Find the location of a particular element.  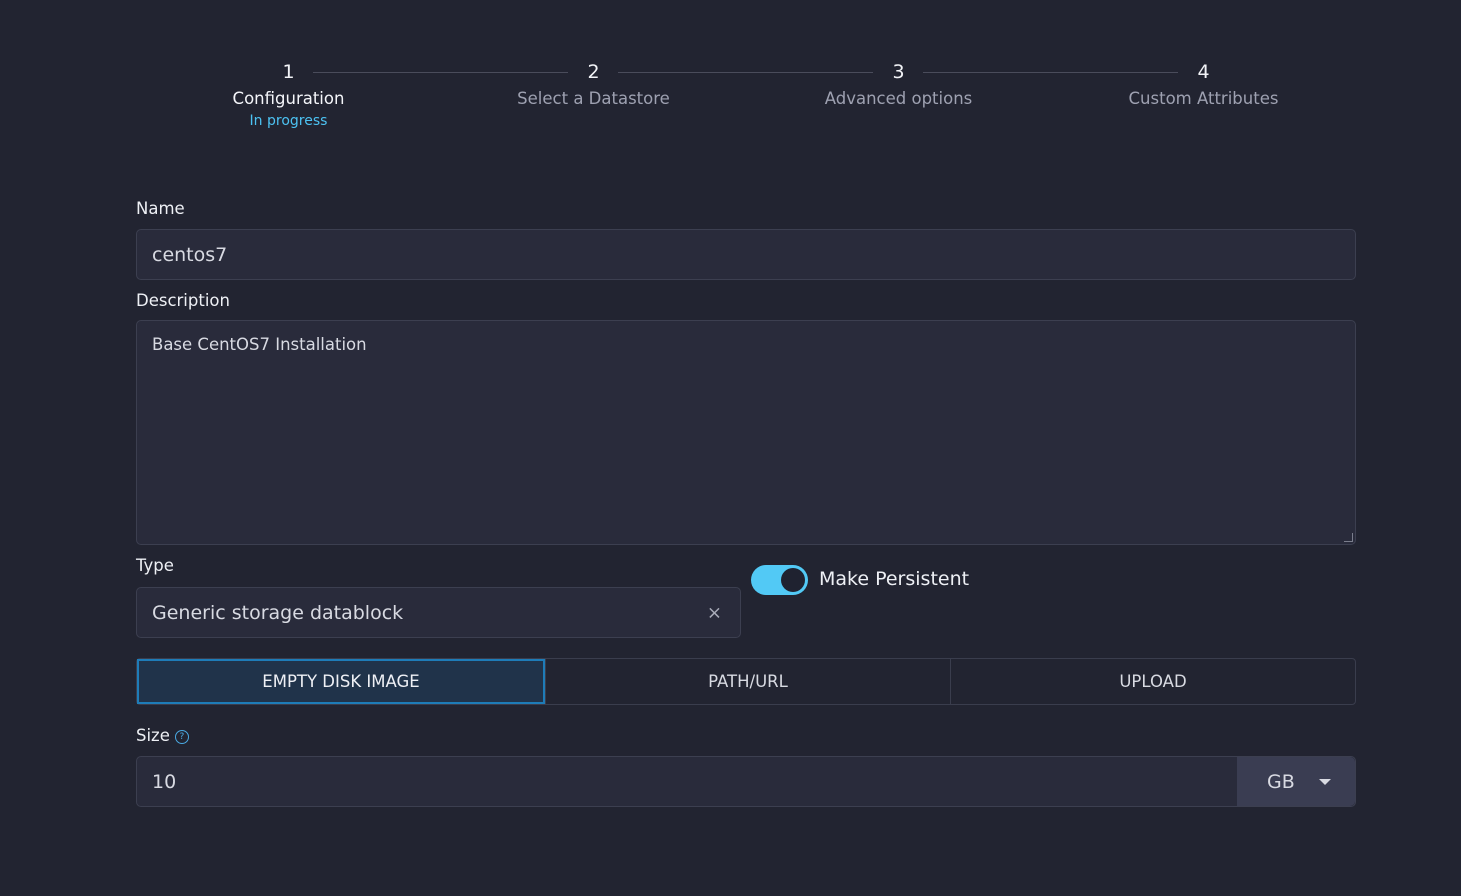

type-select-value: Generic storage datablock is located at coordinates (278, 612).